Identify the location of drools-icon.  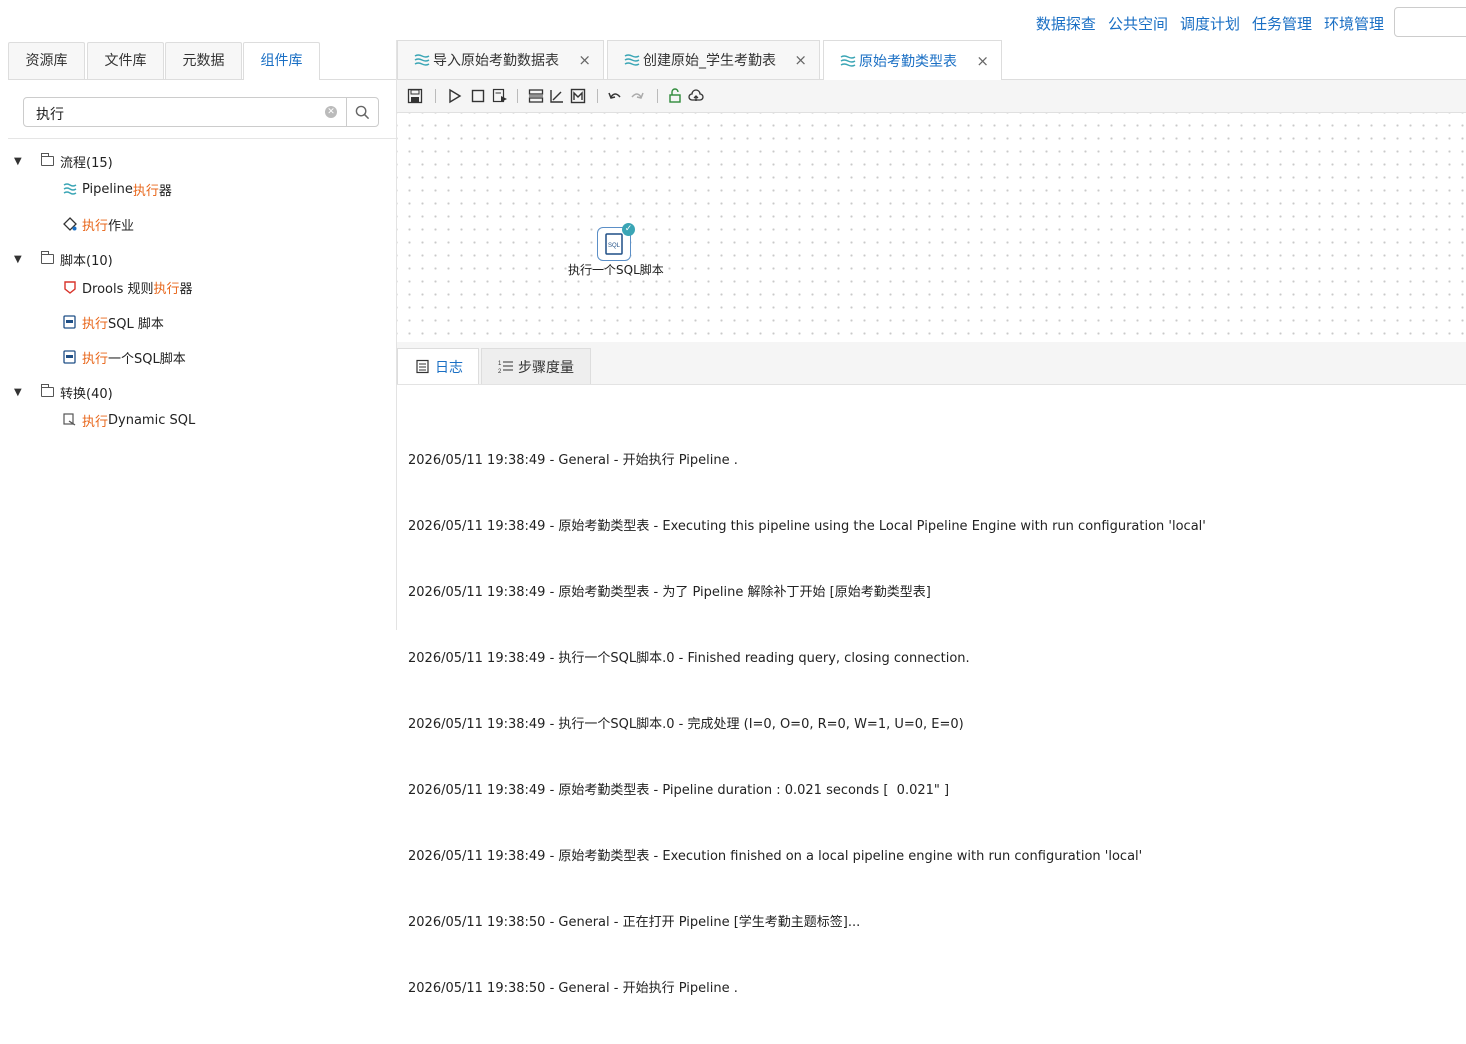
(70, 287).